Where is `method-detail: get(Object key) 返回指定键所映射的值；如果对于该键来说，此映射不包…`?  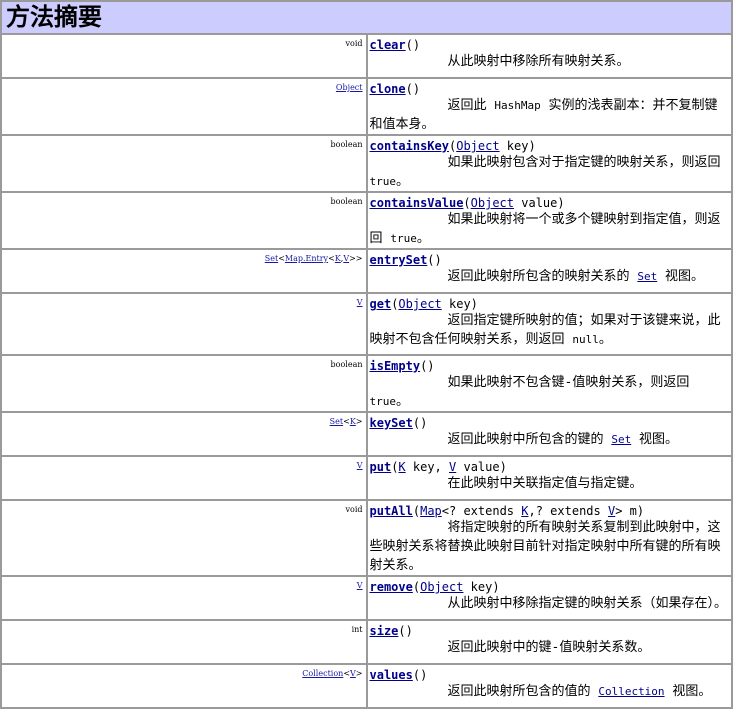
method-detail: get(Object key) 返回指定键所映射的值；如果对于该键来说，此映射不包… is located at coordinates (549, 324).